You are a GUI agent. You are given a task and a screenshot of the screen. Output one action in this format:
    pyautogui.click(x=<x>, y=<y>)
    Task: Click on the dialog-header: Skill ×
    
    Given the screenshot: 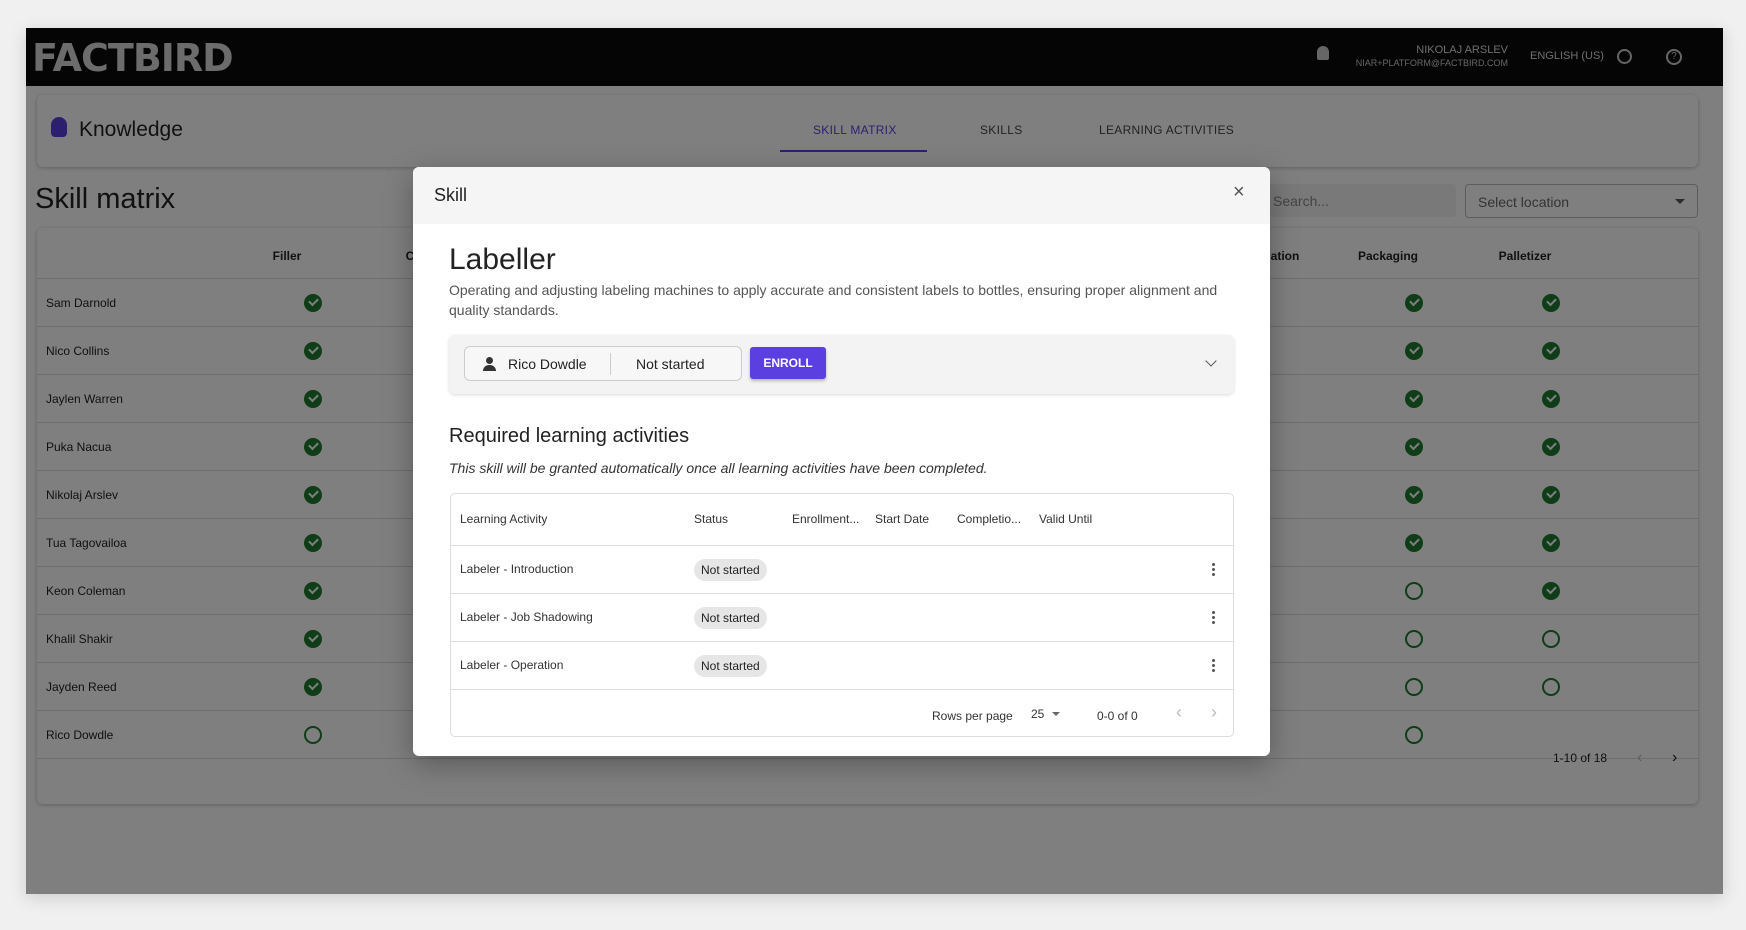 What is the action you would take?
    pyautogui.click(x=841, y=195)
    